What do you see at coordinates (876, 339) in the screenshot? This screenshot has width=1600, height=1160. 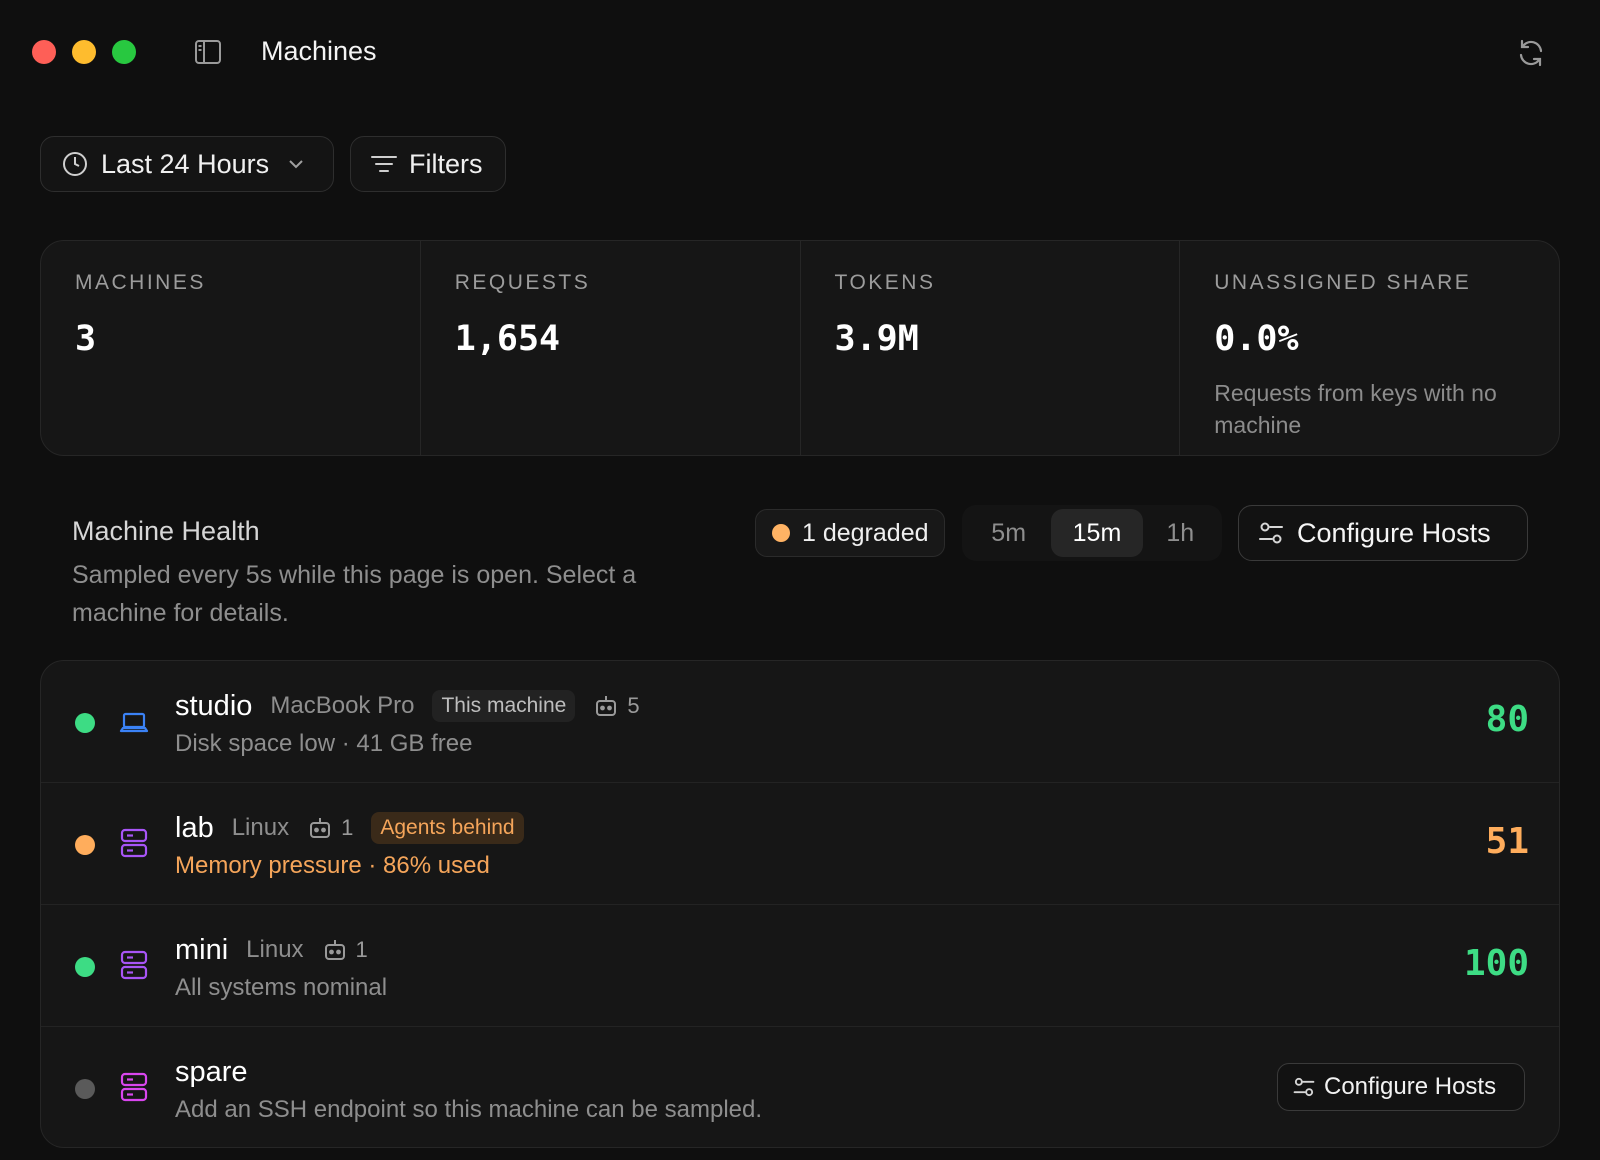 I see `stat-value: 3.9M` at bounding box center [876, 339].